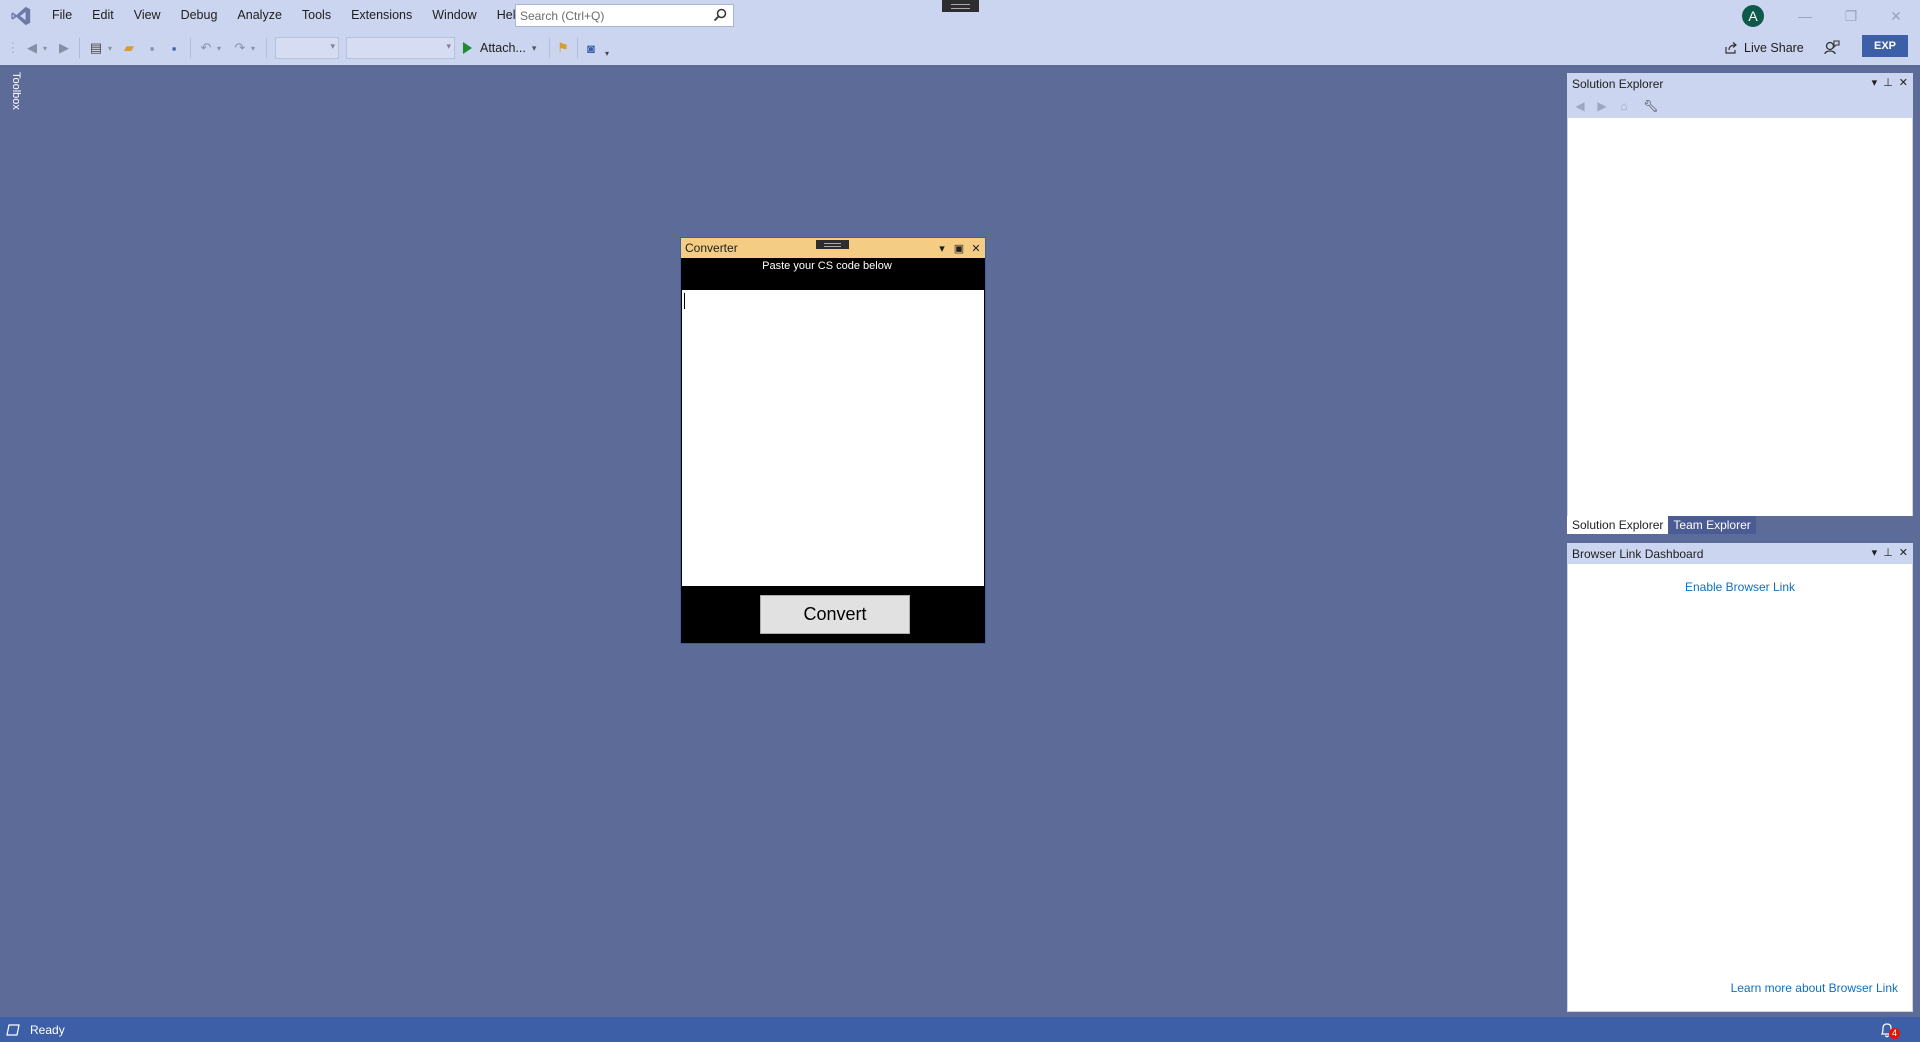 The width and height of the screenshot is (1920, 1042). Describe the element at coordinates (720, 15) in the screenshot. I see `search-icon` at that location.